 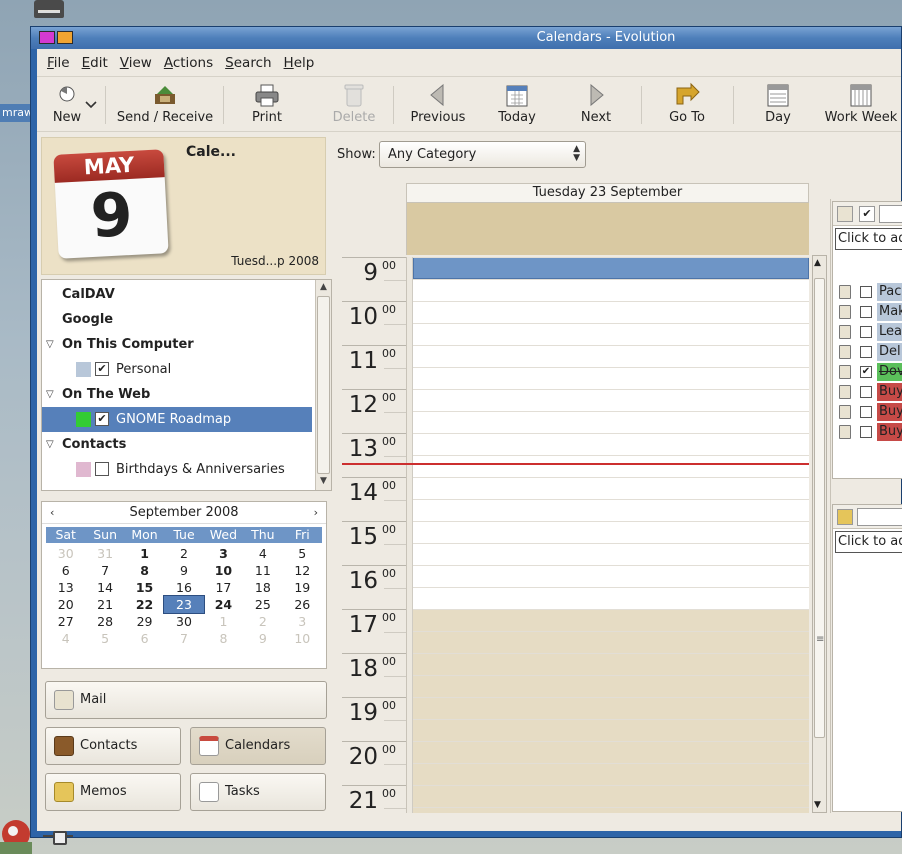 I want to click on source-list-scrollbar: ▲ ▼, so click(x=323, y=385).